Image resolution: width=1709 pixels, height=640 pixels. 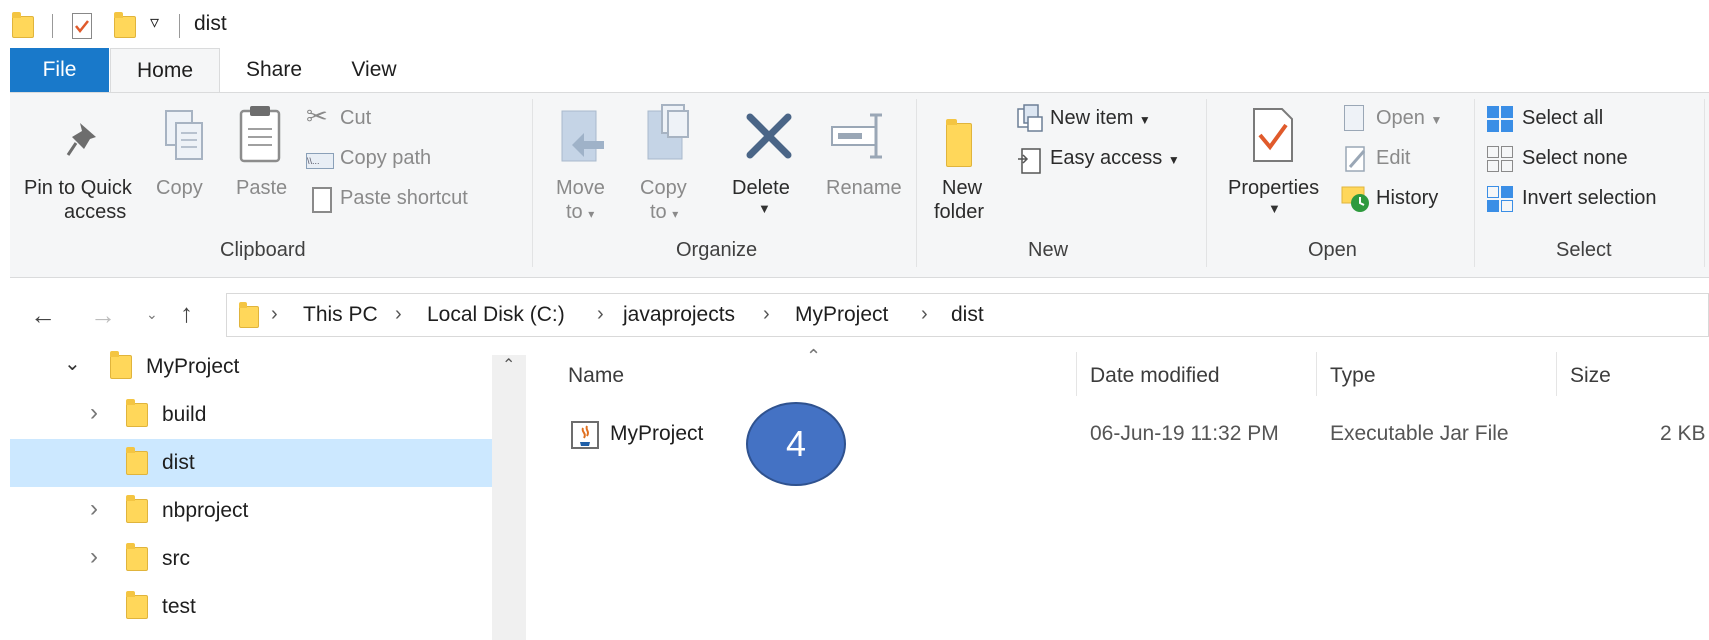 What do you see at coordinates (389, 160) in the screenshot?
I see `copy-path-button: \\... Copy path` at bounding box center [389, 160].